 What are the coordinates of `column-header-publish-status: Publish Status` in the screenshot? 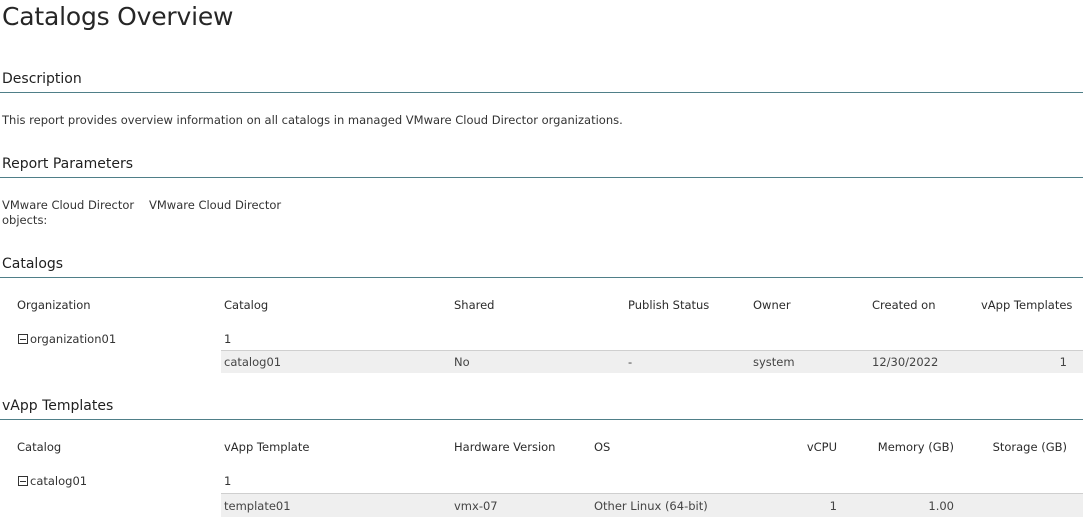 It's located at (669, 305).